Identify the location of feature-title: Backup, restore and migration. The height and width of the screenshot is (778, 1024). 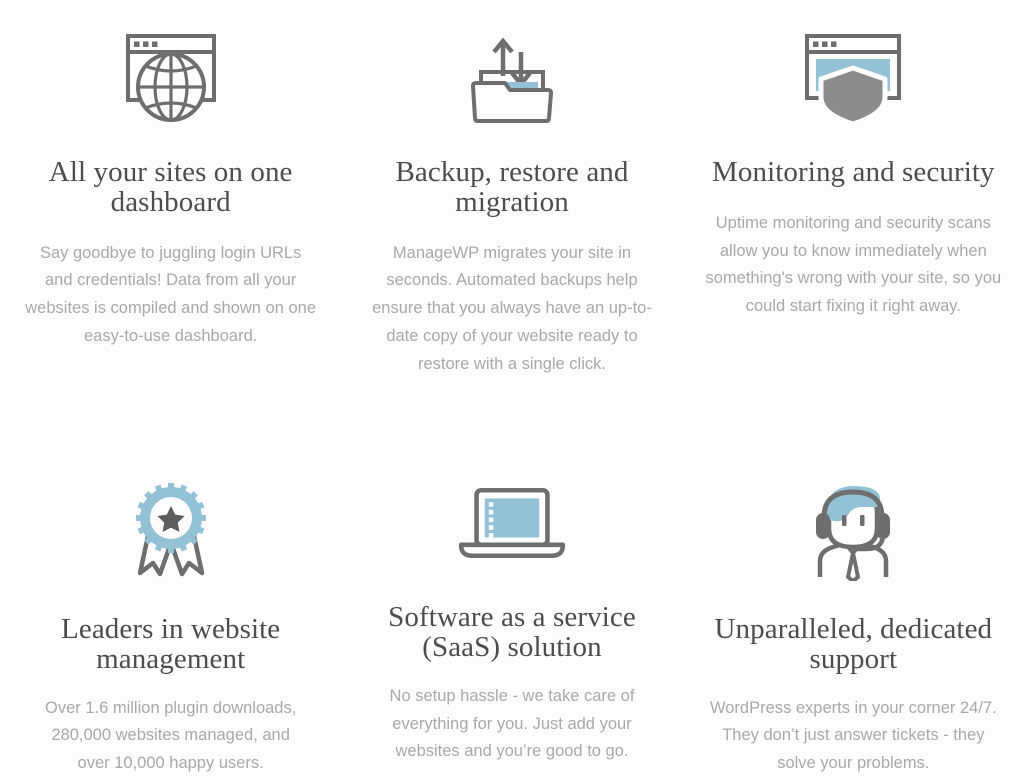
(512, 187).